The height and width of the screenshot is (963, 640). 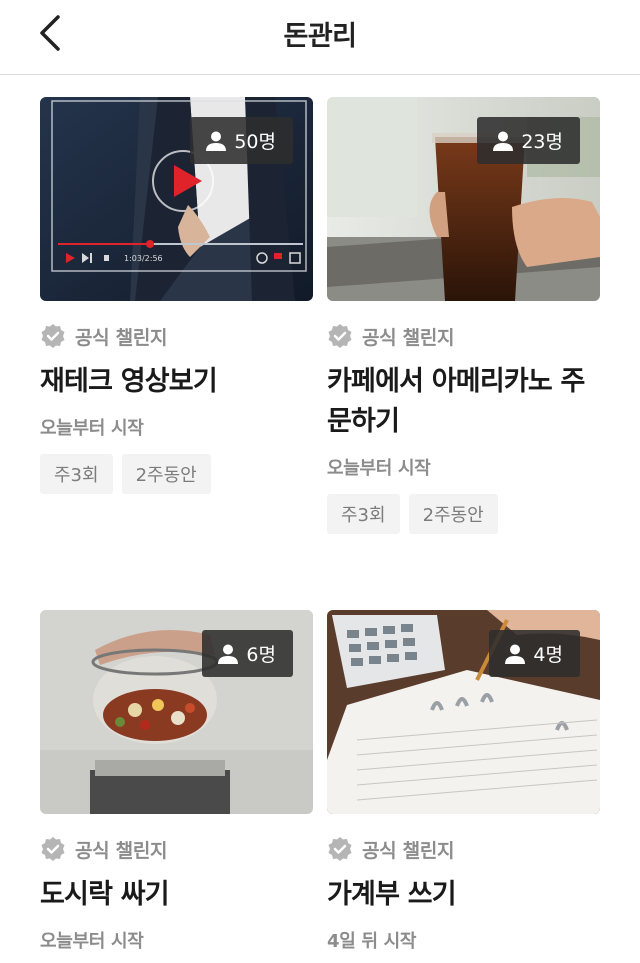 I want to click on start-date: 4일 뒤 시작, so click(x=372, y=941).